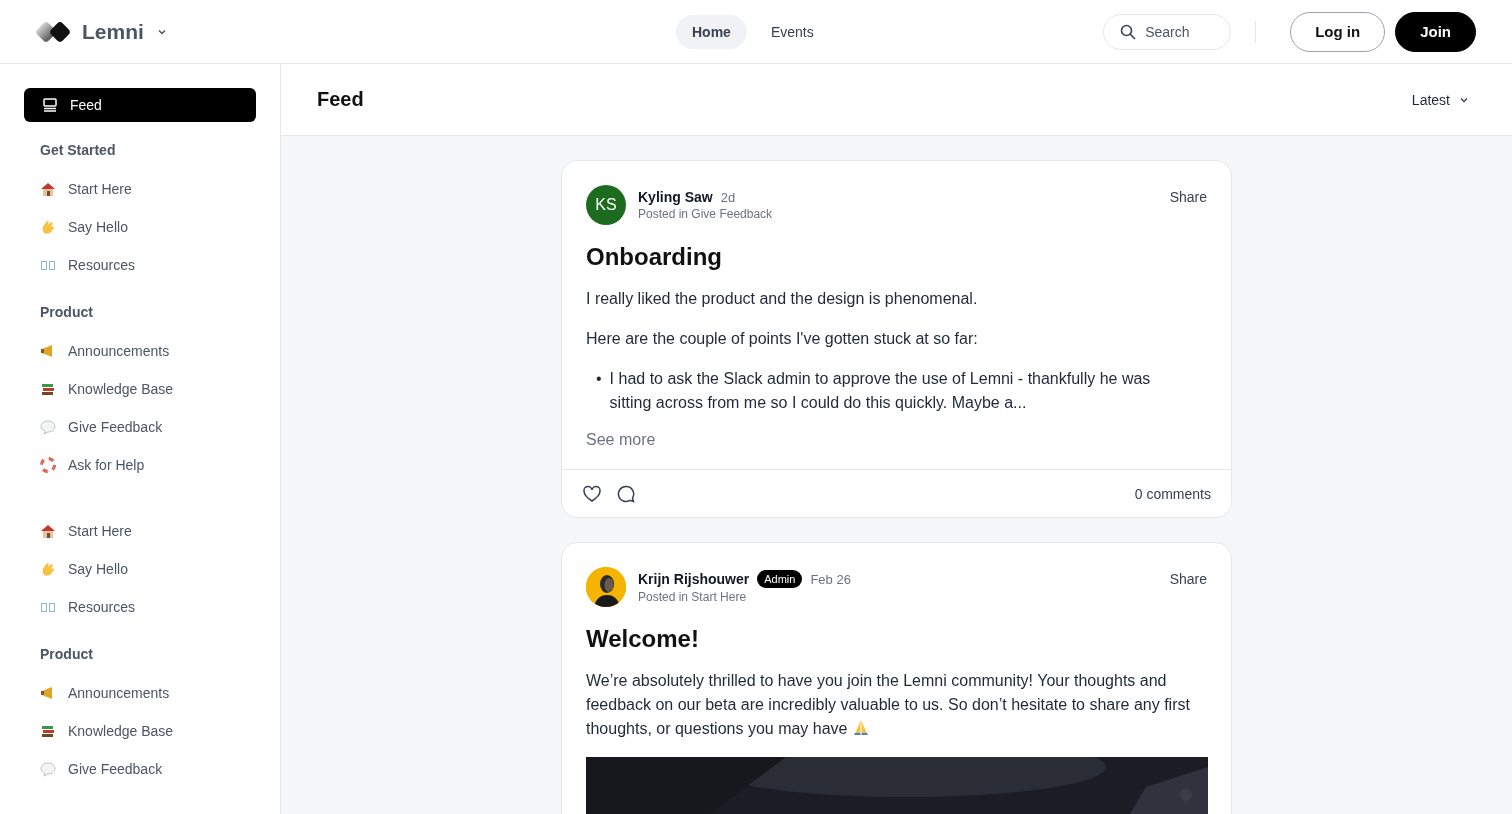 The height and width of the screenshot is (814, 1512). I want to click on post-title: Welcome!, so click(643, 639).